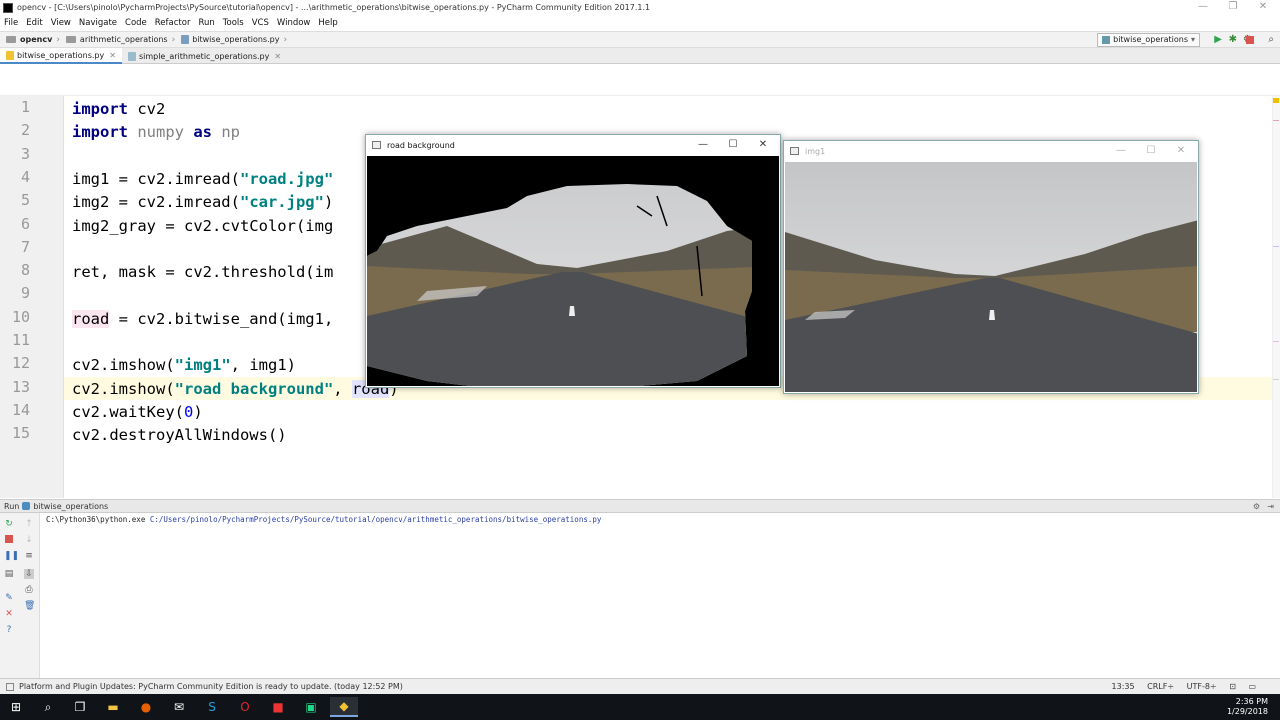 The width and height of the screenshot is (1280, 720). I want to click on down-arrow-icon: ↓, so click(29, 540).